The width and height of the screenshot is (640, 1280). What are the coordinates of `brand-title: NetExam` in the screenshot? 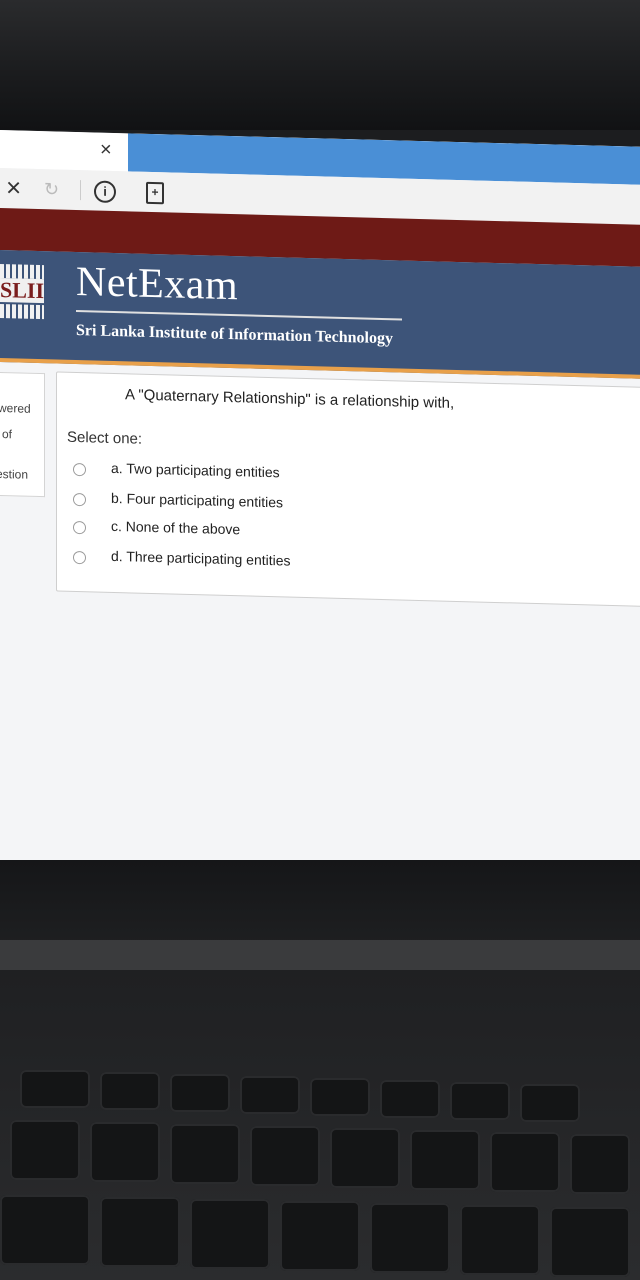 It's located at (157, 284).